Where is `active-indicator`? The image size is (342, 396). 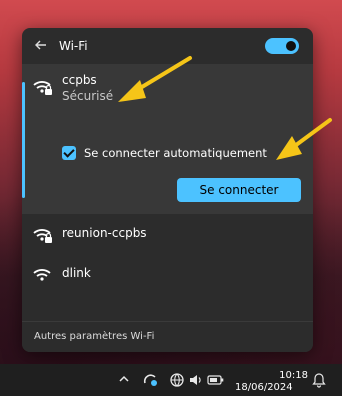 active-indicator is located at coordinates (23, 140).